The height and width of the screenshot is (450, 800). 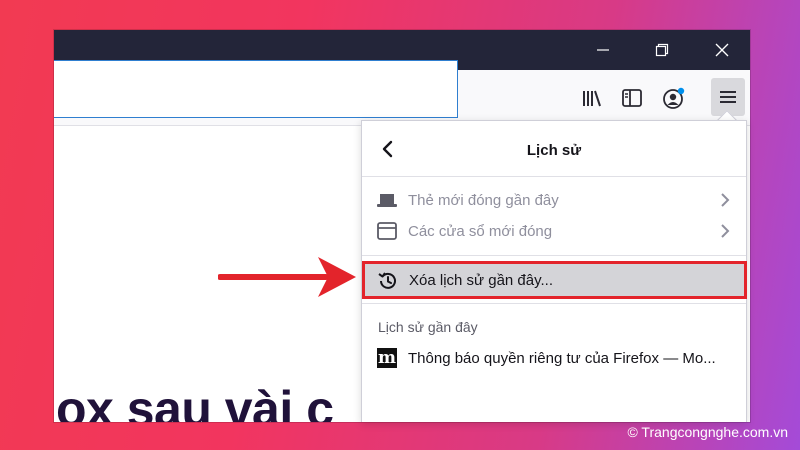 I want to click on hamburger-menu-icon, so click(x=728, y=97).